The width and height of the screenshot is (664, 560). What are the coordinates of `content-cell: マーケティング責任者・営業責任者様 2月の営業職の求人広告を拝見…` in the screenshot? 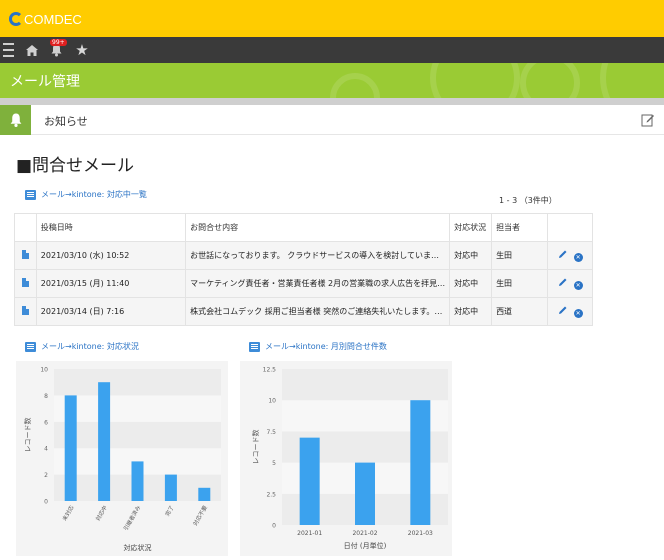 It's located at (318, 283).